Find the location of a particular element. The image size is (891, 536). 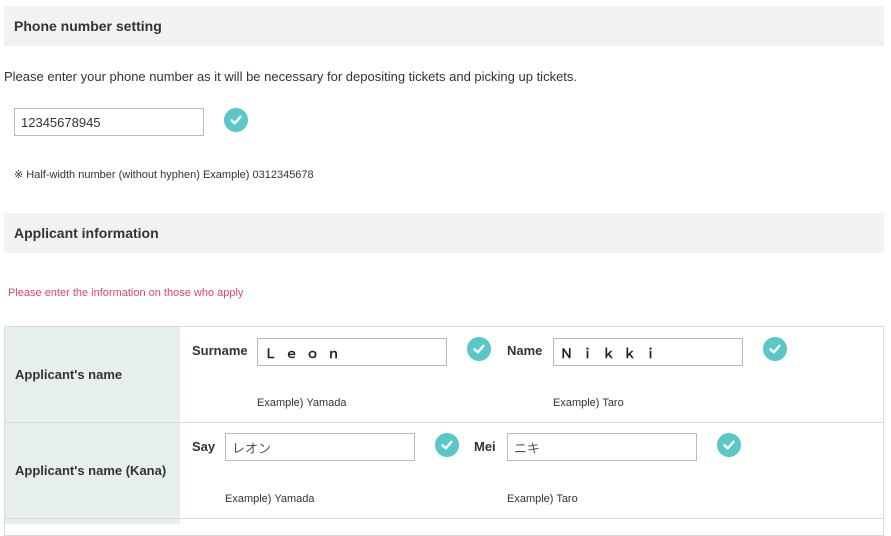

mei-input is located at coordinates (602, 447).